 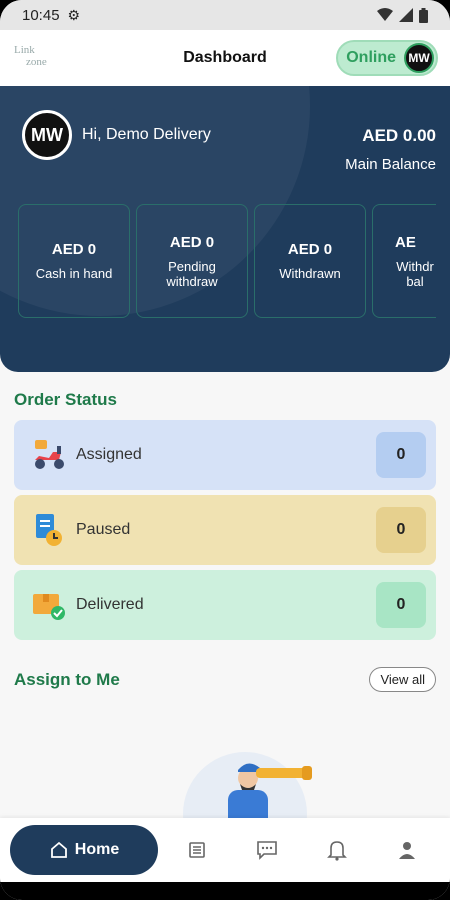 I want to click on bottom-navigation: Home, so click(x=225, y=850).